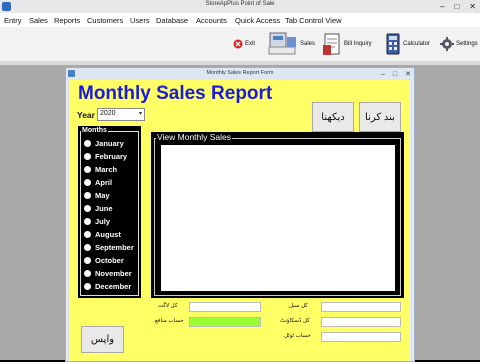  Describe the element at coordinates (172, 20) in the screenshot. I see `menu-database: Database` at that location.